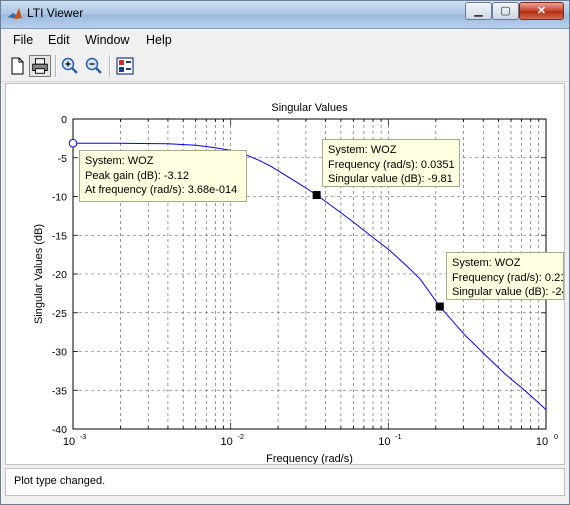  Describe the element at coordinates (59, 236) in the screenshot. I see `y-tick-label: -15` at that location.